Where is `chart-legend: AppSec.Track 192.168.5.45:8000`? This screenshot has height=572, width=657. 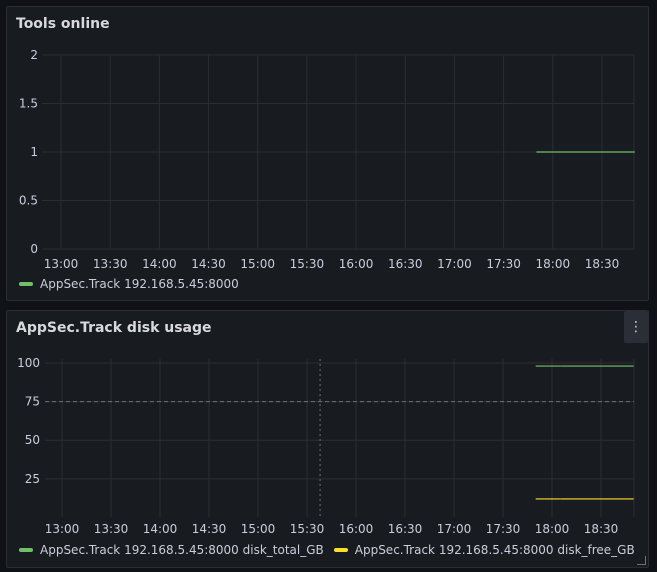 chart-legend: AppSec.Track 192.168.5.45:8000 is located at coordinates (134, 284).